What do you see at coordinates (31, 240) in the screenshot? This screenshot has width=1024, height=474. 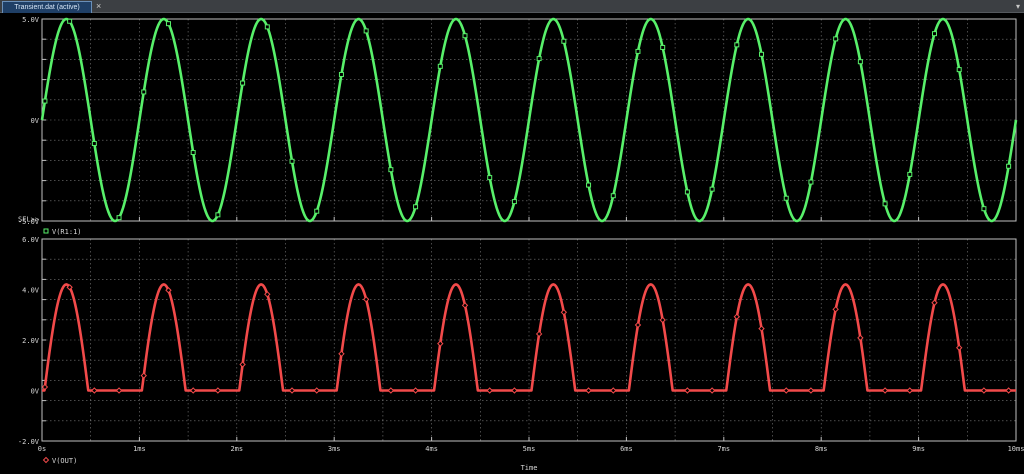 I see `y-tick-label: 6.0V` at bounding box center [31, 240].